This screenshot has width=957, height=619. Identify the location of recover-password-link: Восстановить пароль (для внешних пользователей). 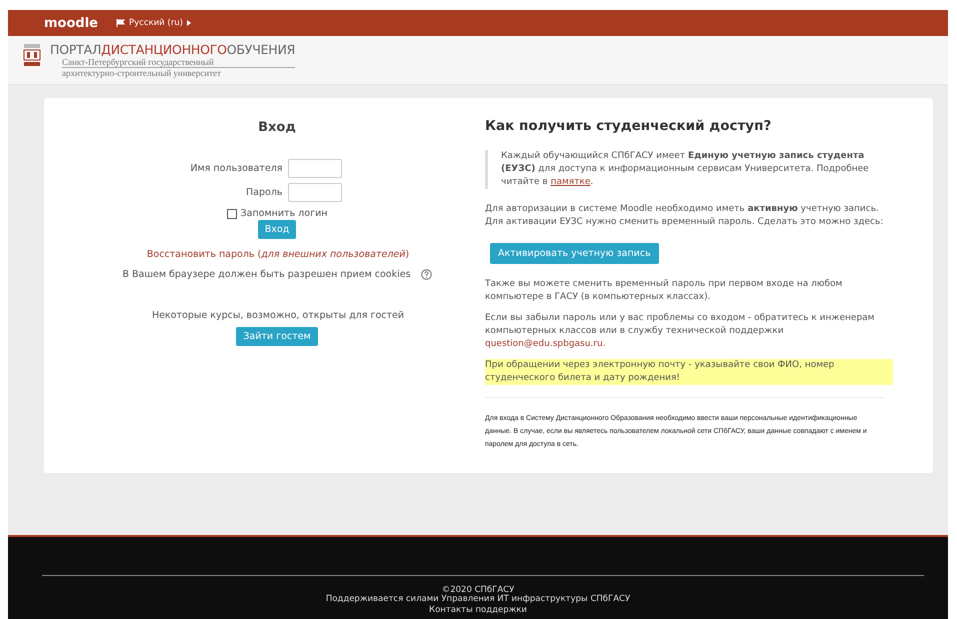
(278, 254).